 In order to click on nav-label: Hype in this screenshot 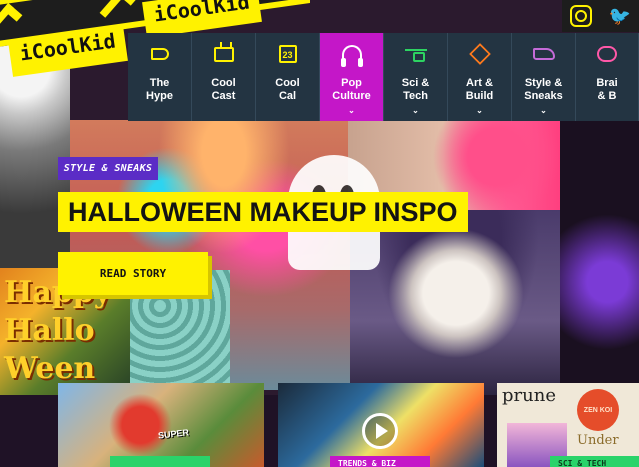, I will do `click(159, 96)`.